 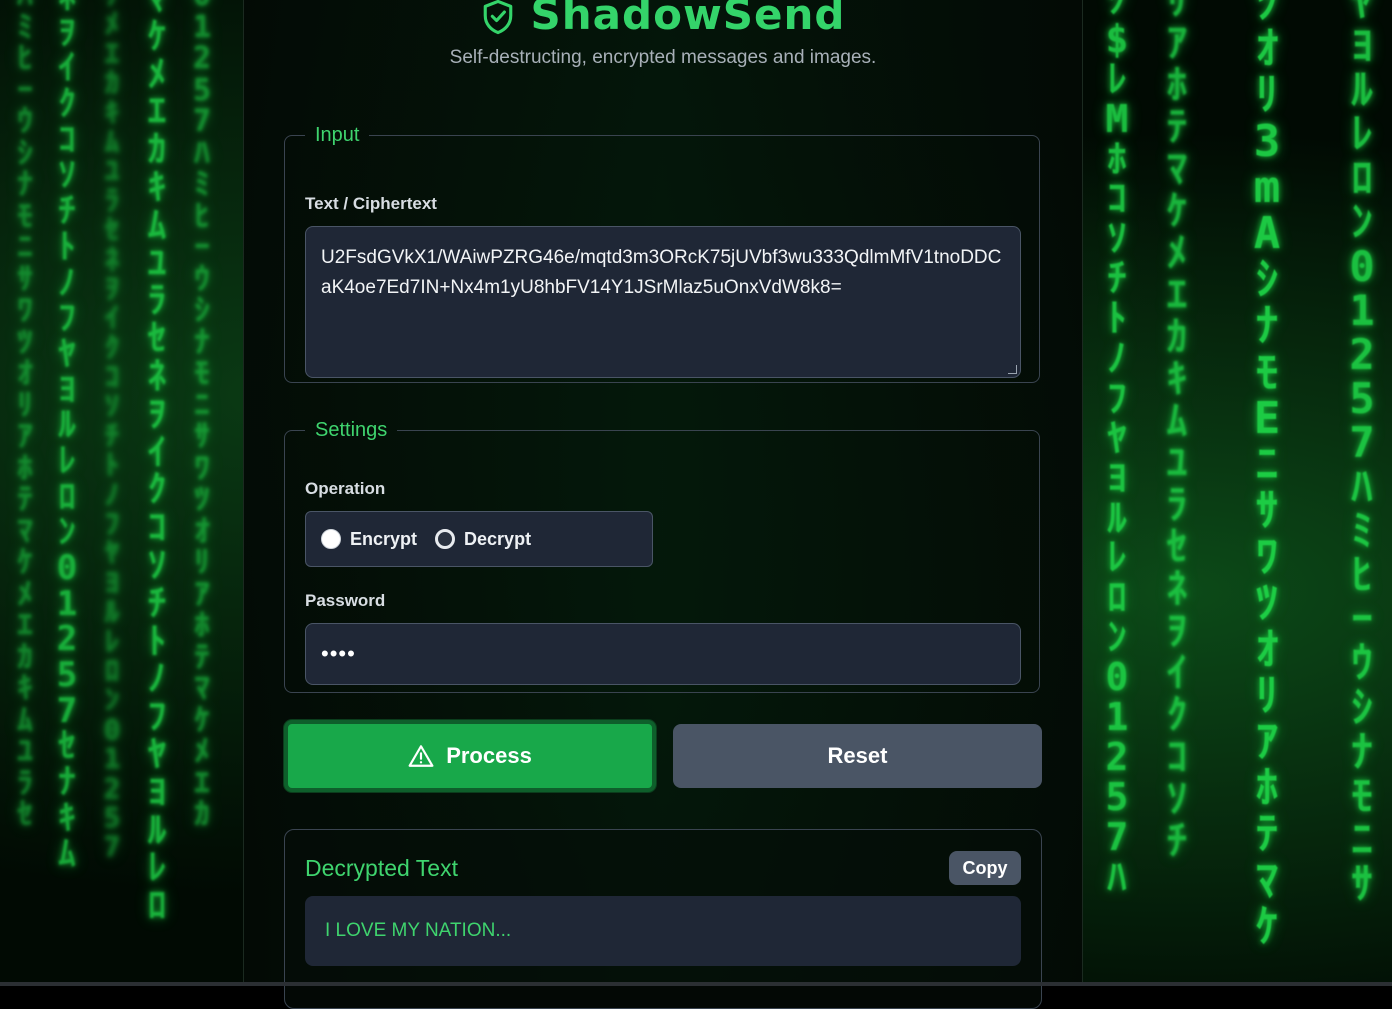 I want to click on process-button-label: Process, so click(x=489, y=755).